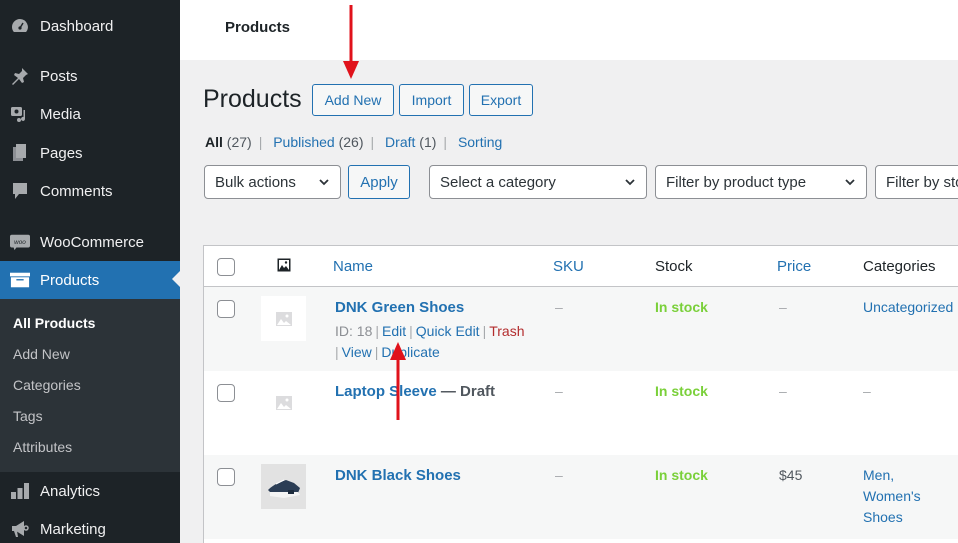  What do you see at coordinates (70, 280) in the screenshot?
I see `sidebar-item-label: Products` at bounding box center [70, 280].